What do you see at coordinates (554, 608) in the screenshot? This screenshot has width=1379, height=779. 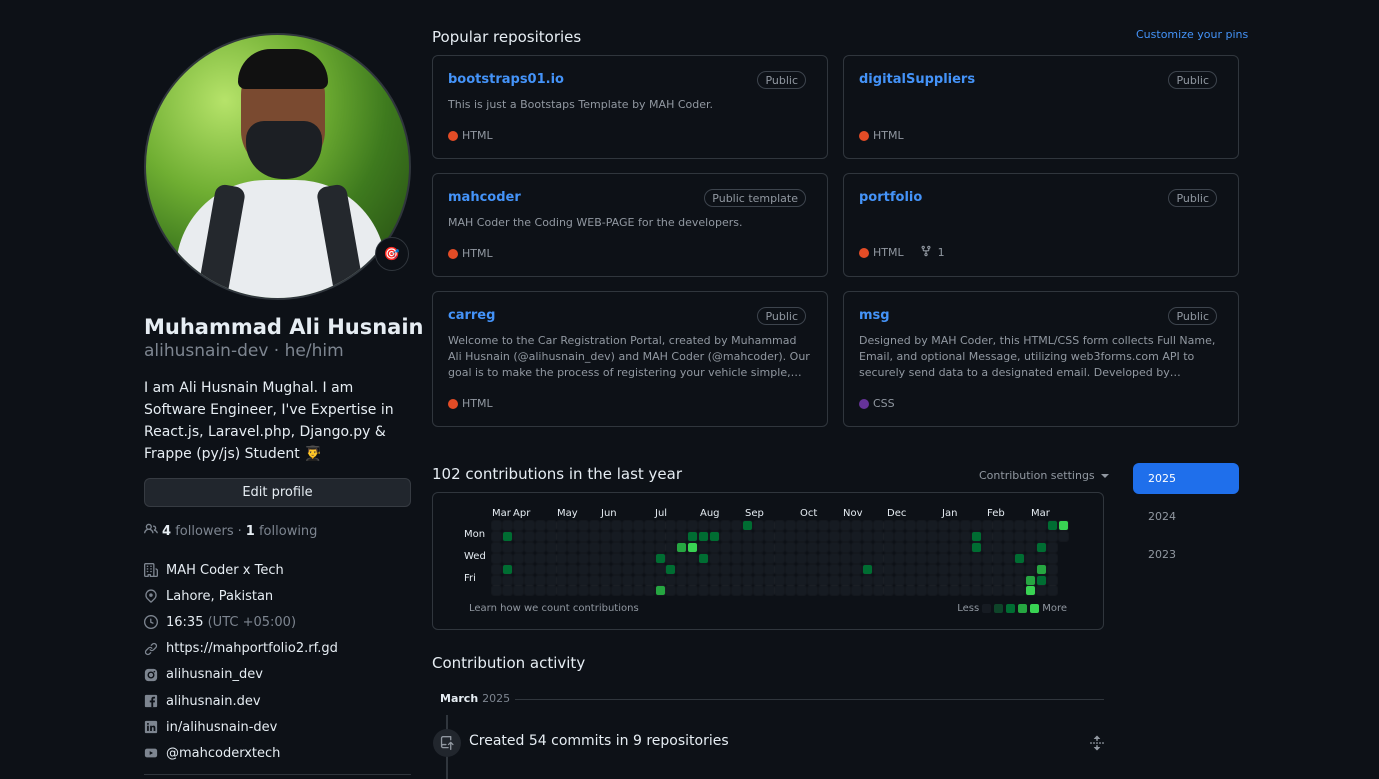 I see `learn-contributions-link: Learn how we count contributions` at bounding box center [554, 608].